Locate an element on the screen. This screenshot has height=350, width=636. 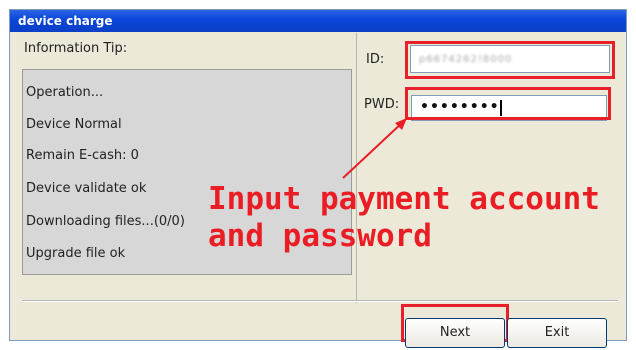
annotation-arrow is located at coordinates (374, 148).